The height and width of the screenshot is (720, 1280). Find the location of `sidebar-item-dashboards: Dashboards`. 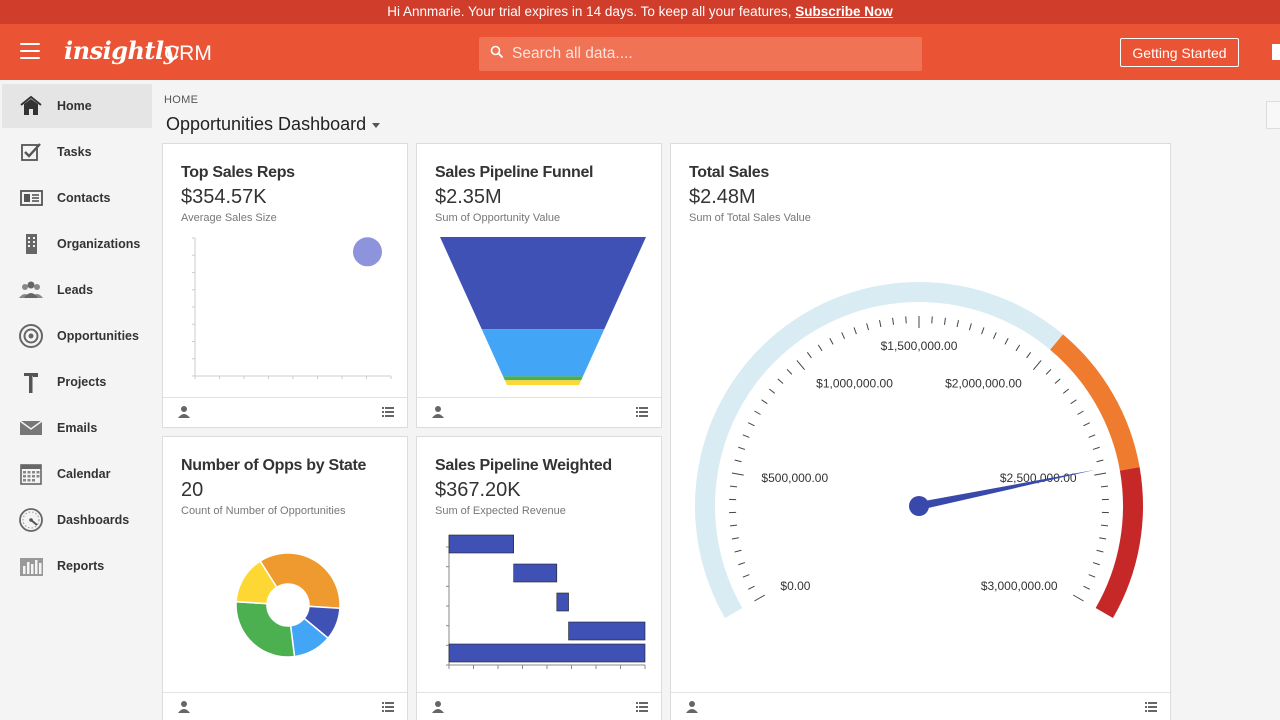

sidebar-item-dashboards: Dashboards is located at coordinates (77, 520).